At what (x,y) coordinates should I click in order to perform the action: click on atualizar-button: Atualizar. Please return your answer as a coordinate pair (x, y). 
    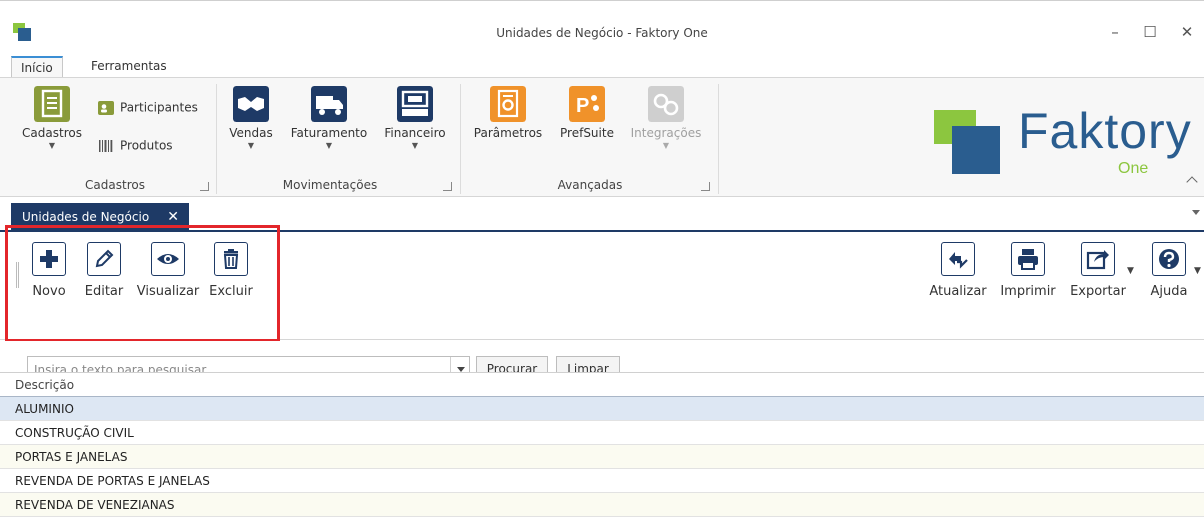
    Looking at the image, I should click on (958, 270).